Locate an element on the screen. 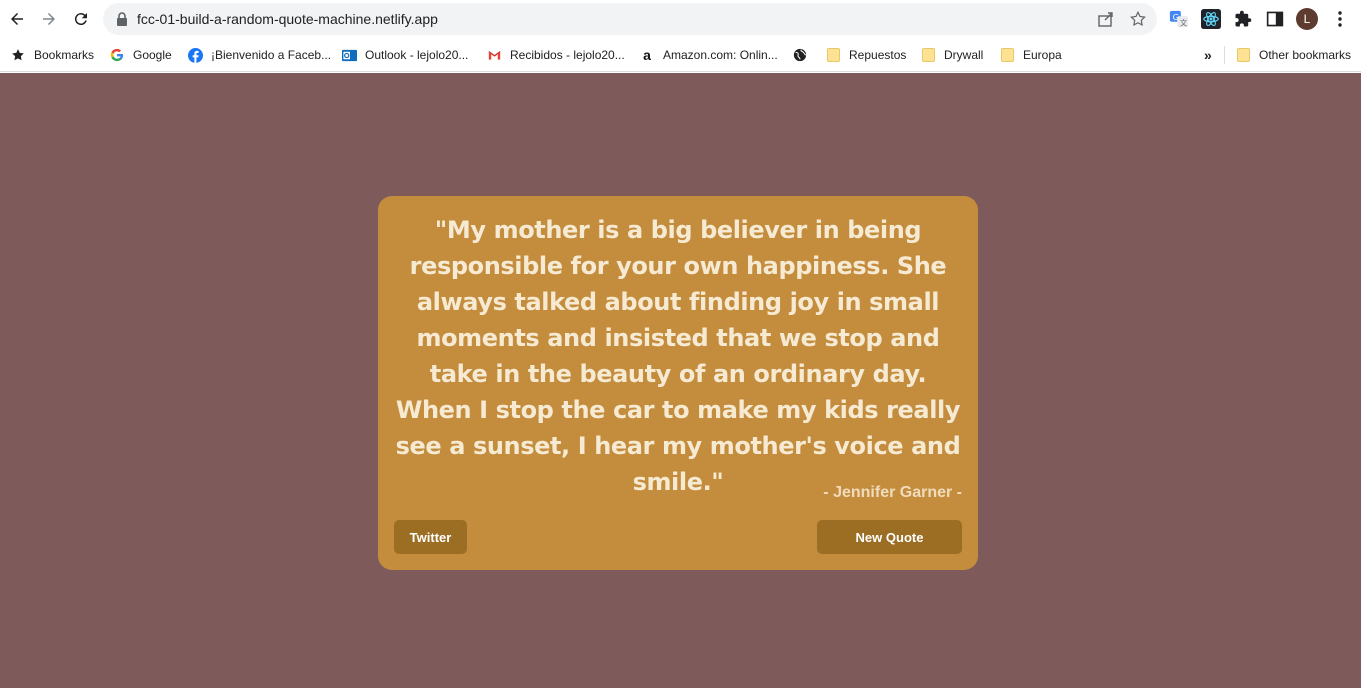  facebook-icon is located at coordinates (195, 55).